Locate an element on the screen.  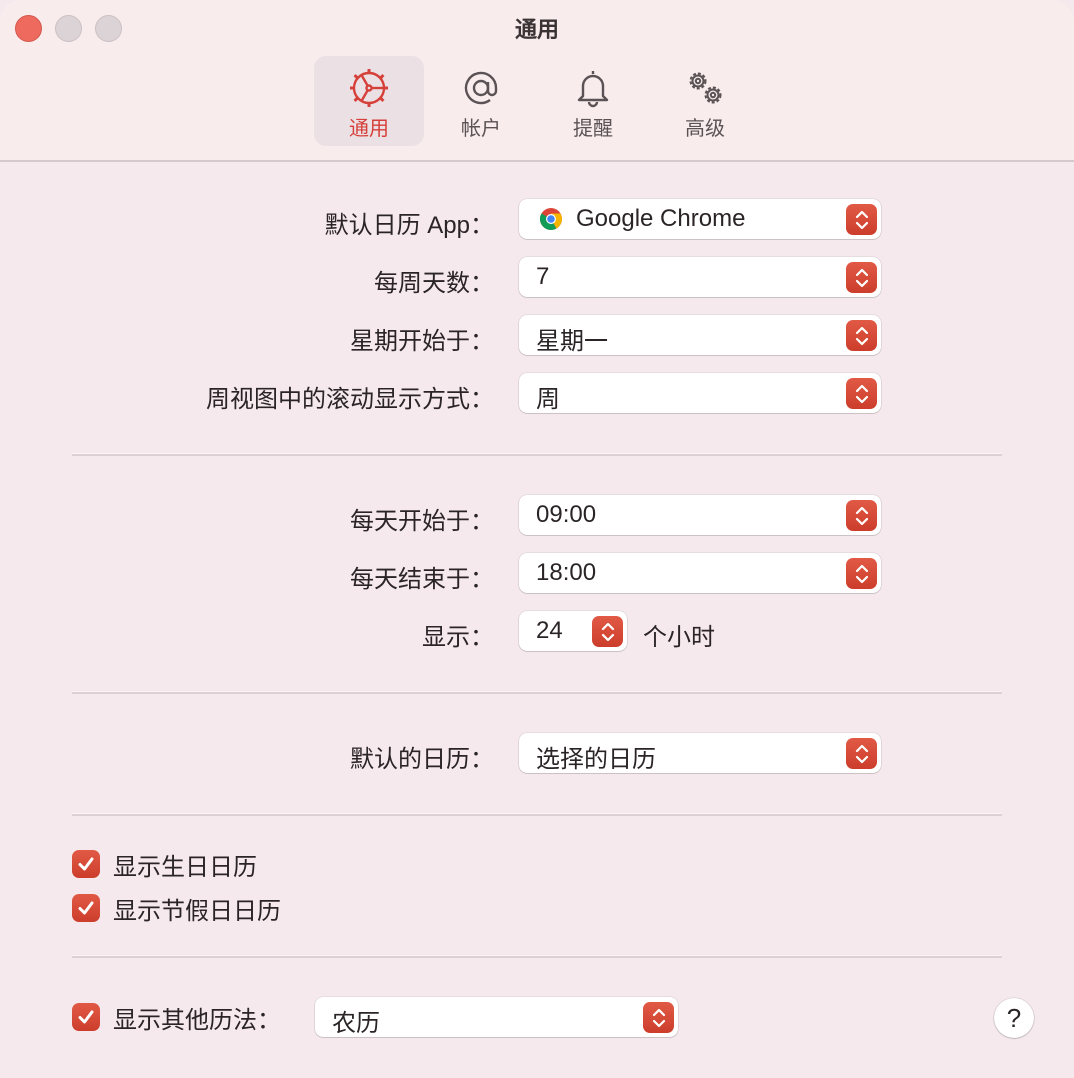
default-calendar-label: 默认的日历： is located at coordinates (422, 759).